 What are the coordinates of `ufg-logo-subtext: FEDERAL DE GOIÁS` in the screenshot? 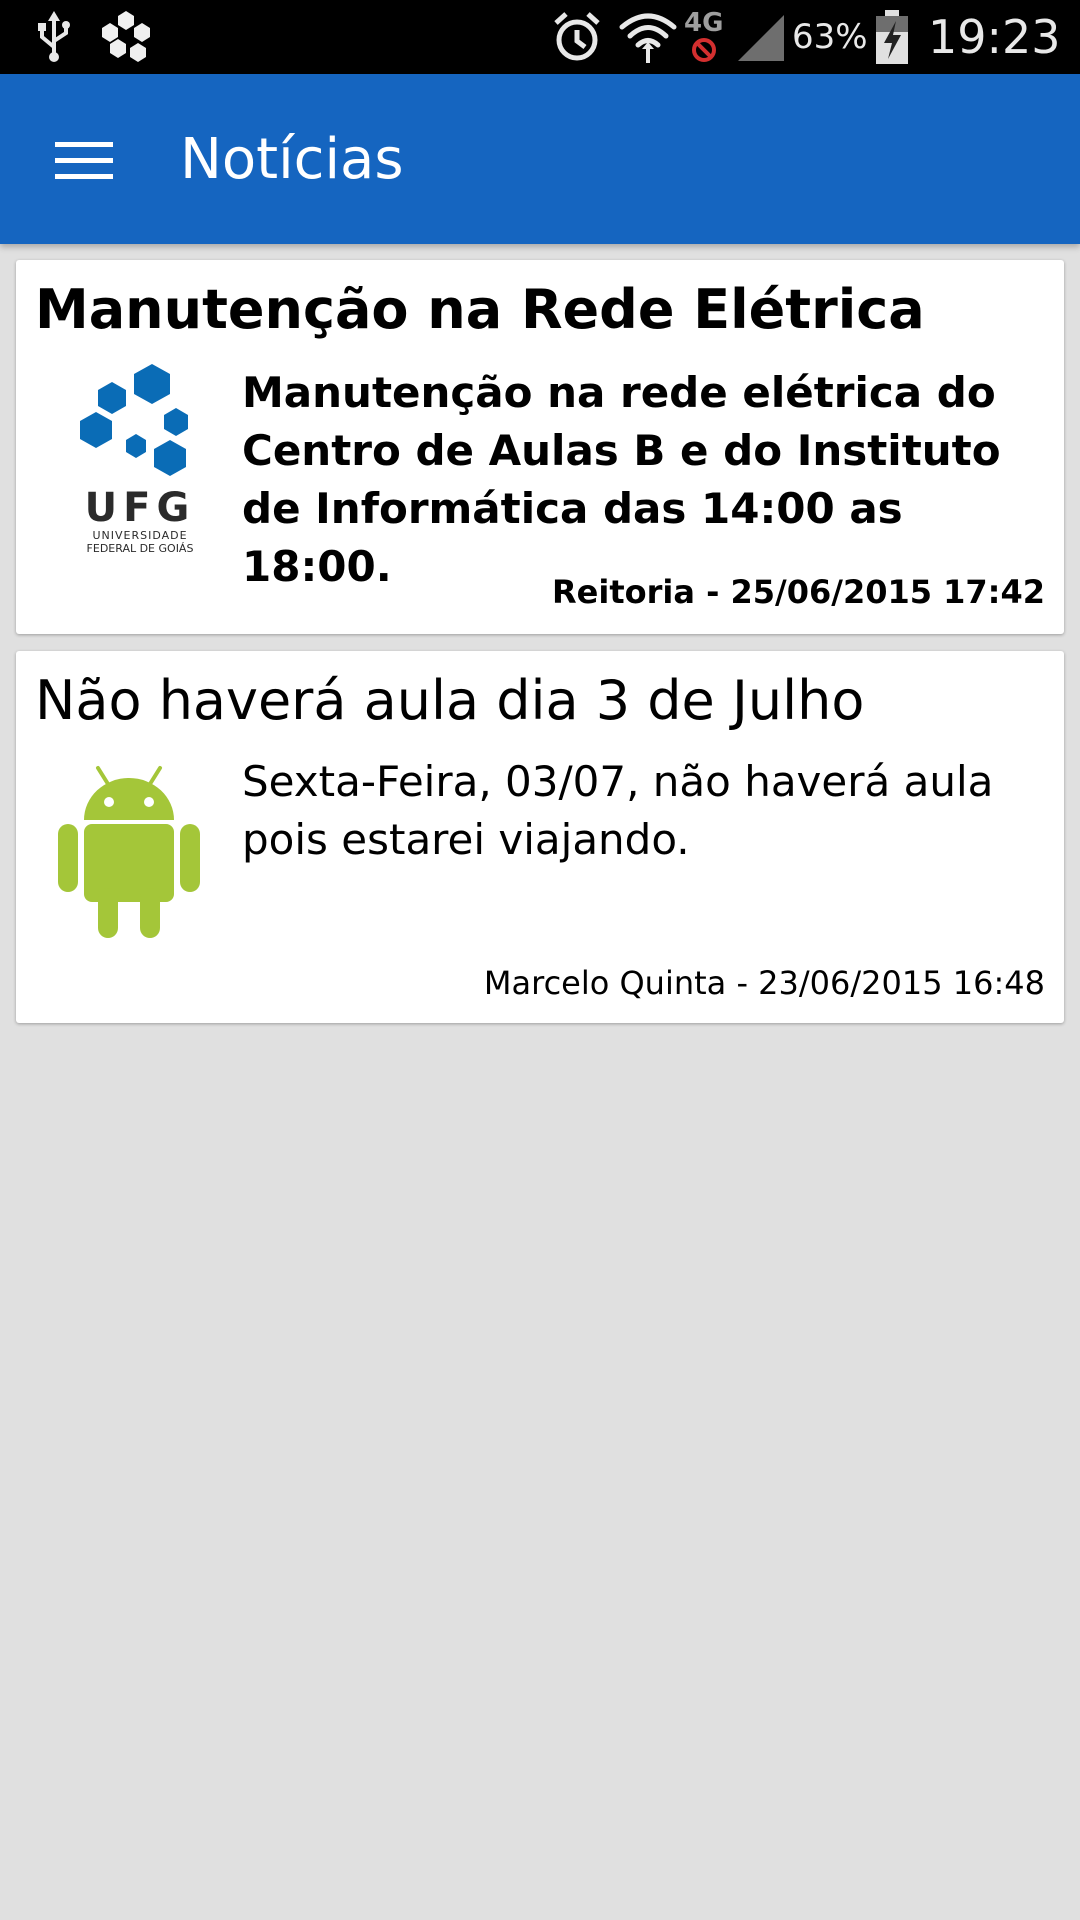 It's located at (140, 548).